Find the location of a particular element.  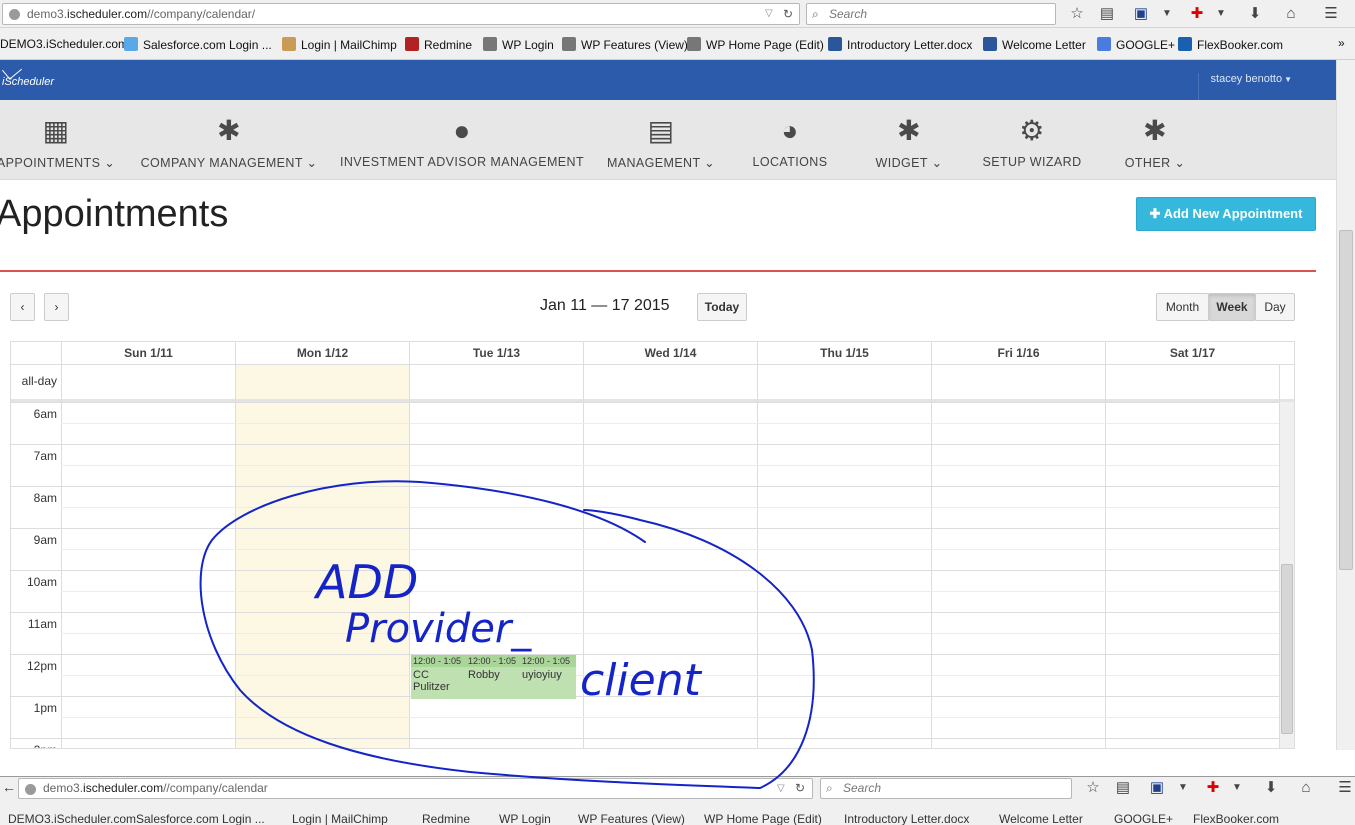

bottom-bookmark-item: Introductory Letter.docx is located at coordinates (906, 818).